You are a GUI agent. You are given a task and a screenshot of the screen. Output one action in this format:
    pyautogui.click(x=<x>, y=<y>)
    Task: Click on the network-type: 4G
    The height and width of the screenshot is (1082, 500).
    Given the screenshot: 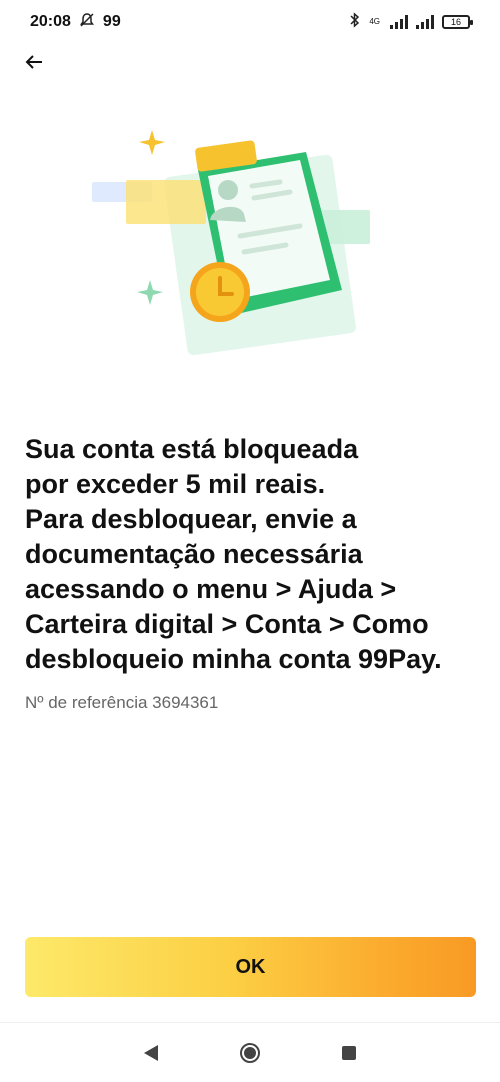 What is the action you would take?
    pyautogui.click(x=374, y=21)
    